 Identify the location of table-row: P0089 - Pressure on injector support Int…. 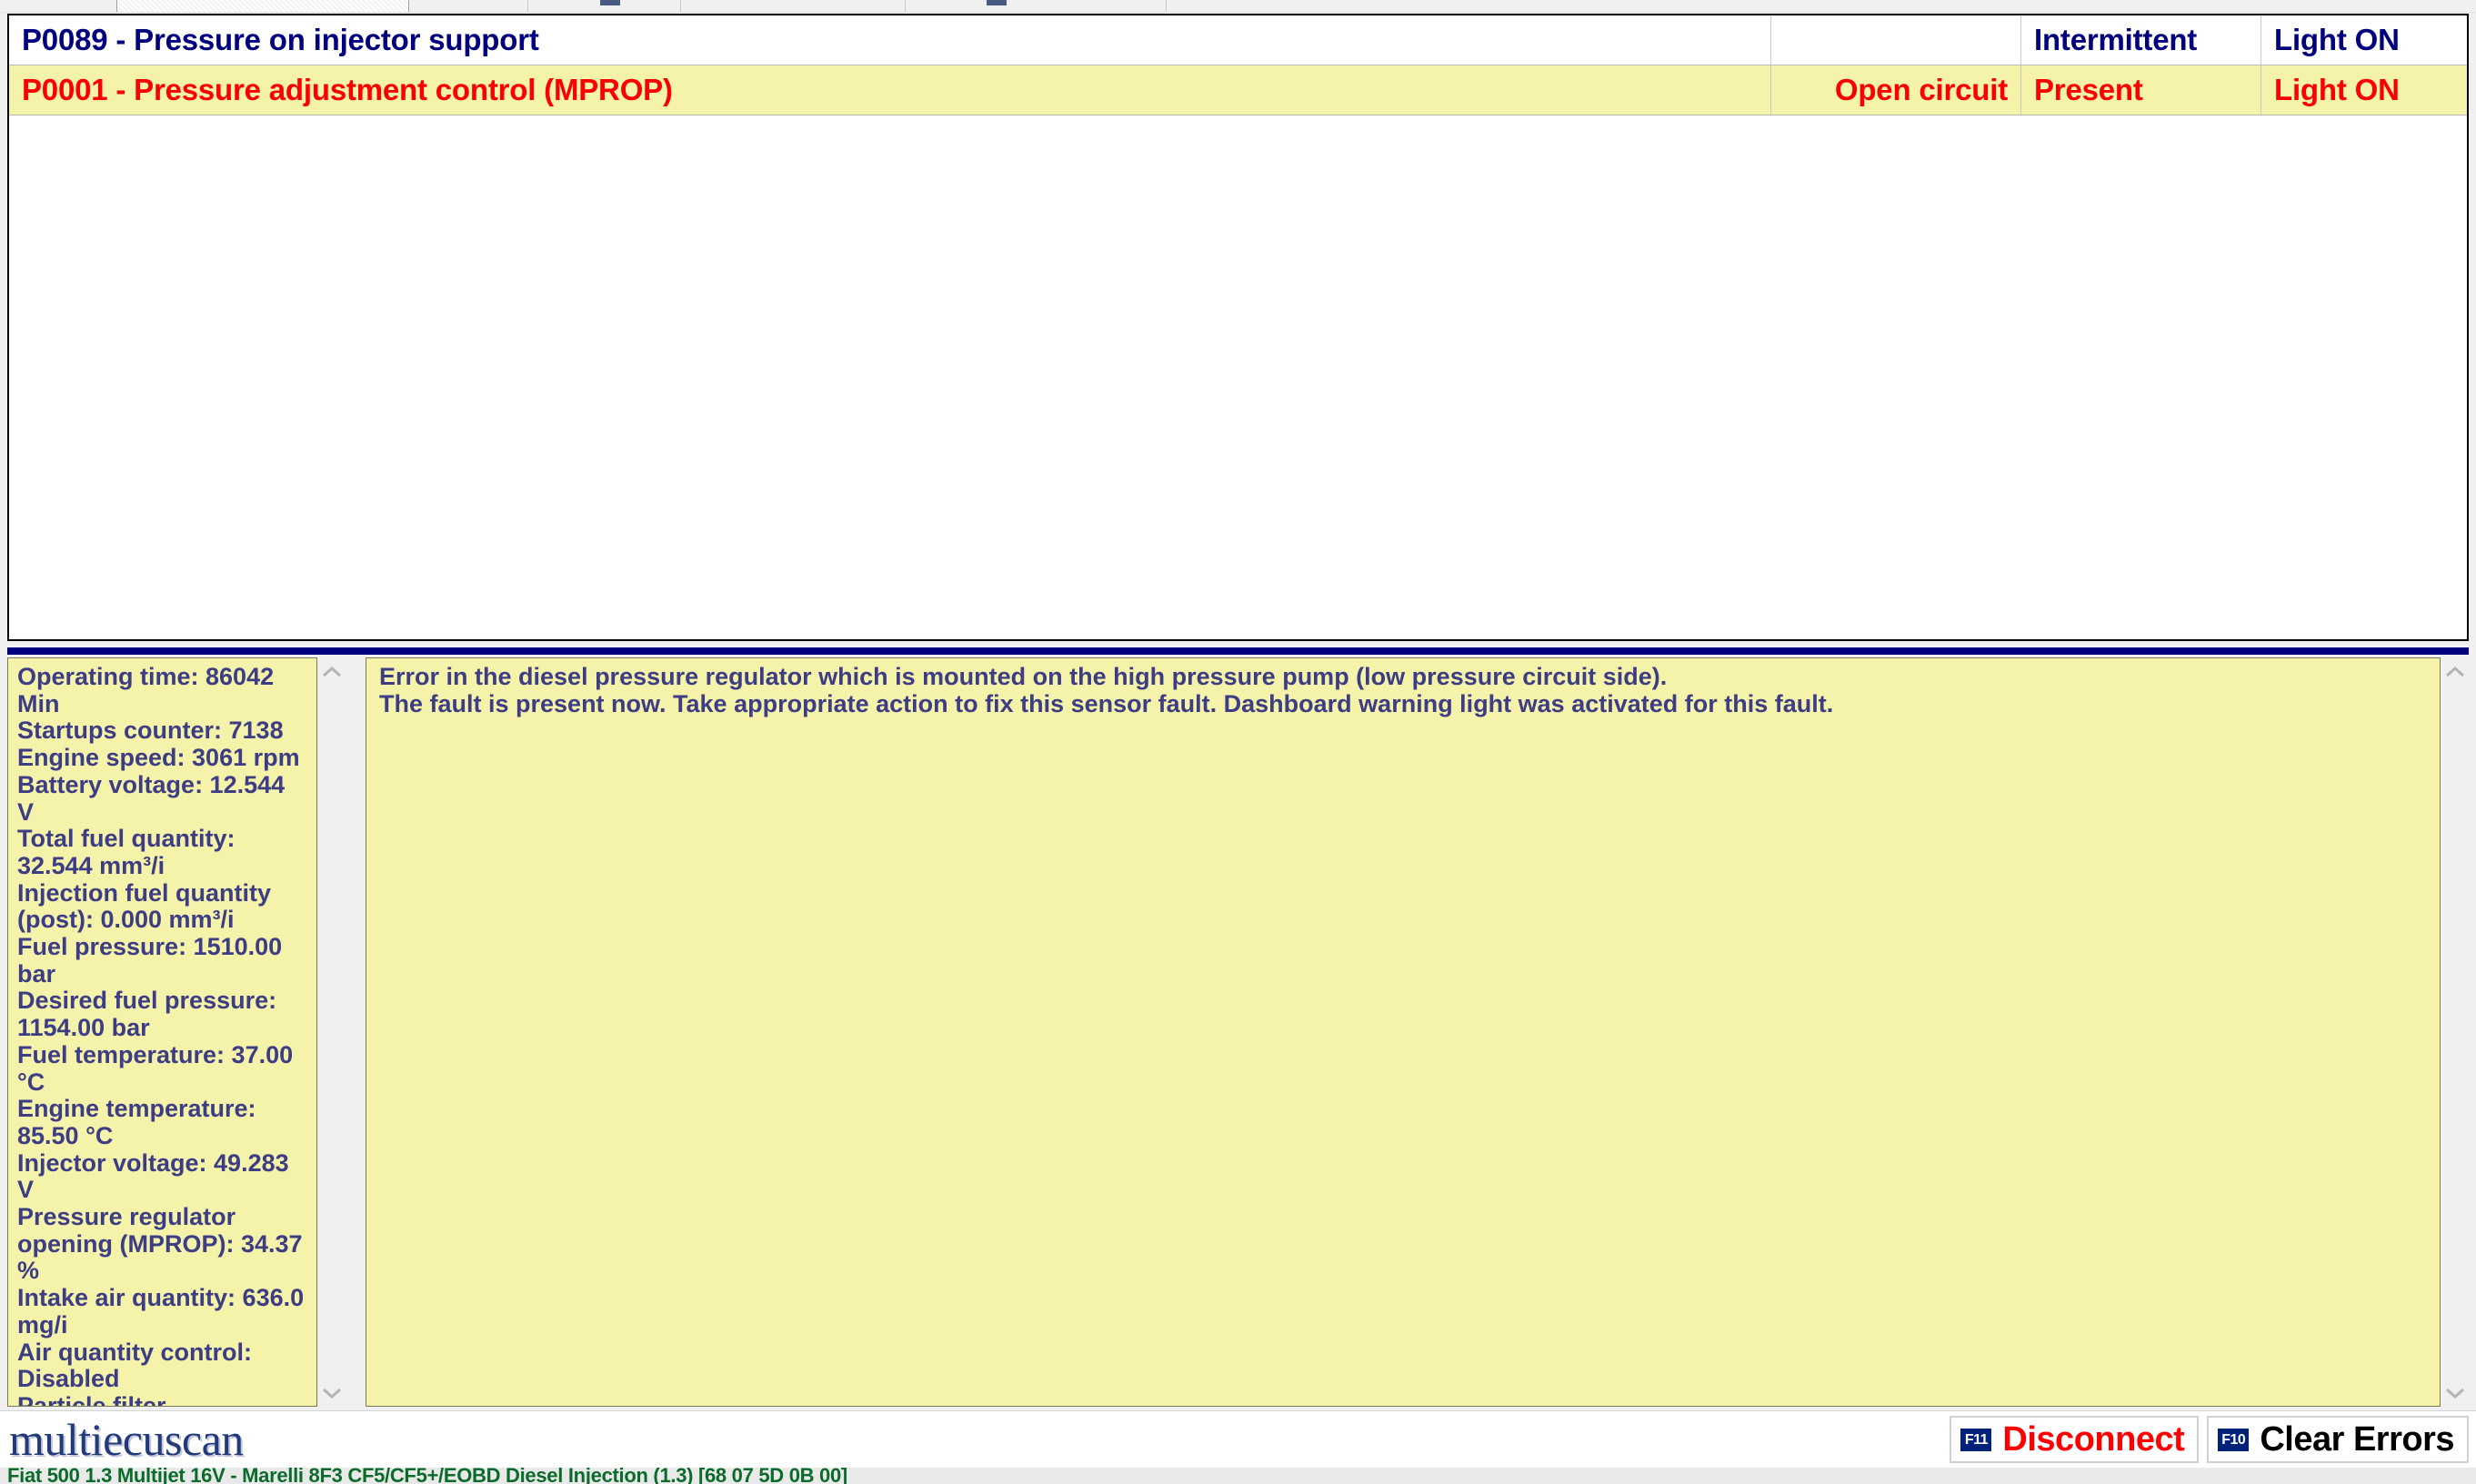
(1238, 40).